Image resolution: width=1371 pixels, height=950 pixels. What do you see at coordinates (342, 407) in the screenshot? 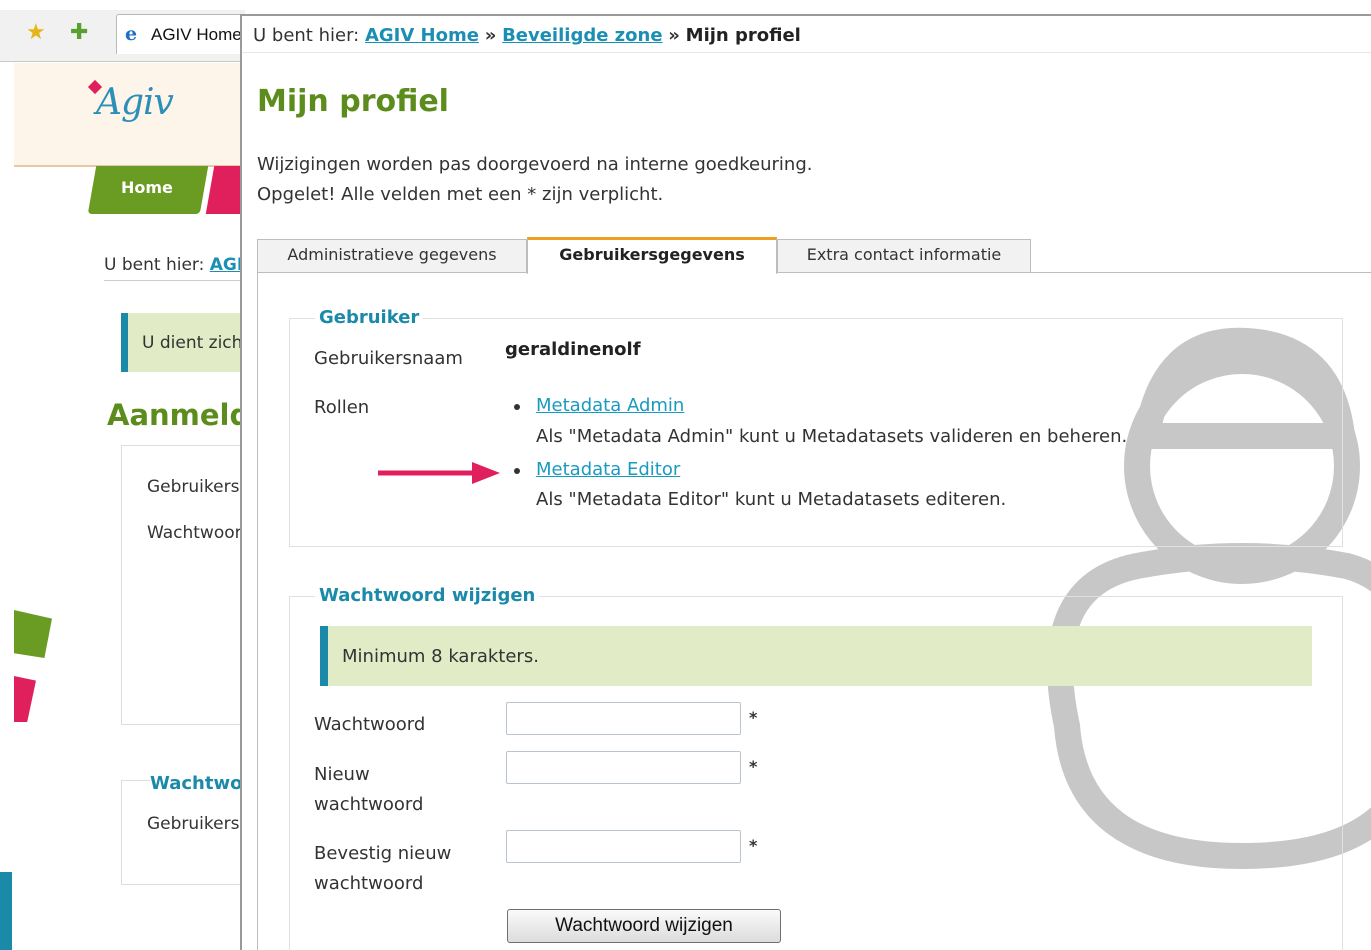
I see `roles-label: Rollen` at bounding box center [342, 407].